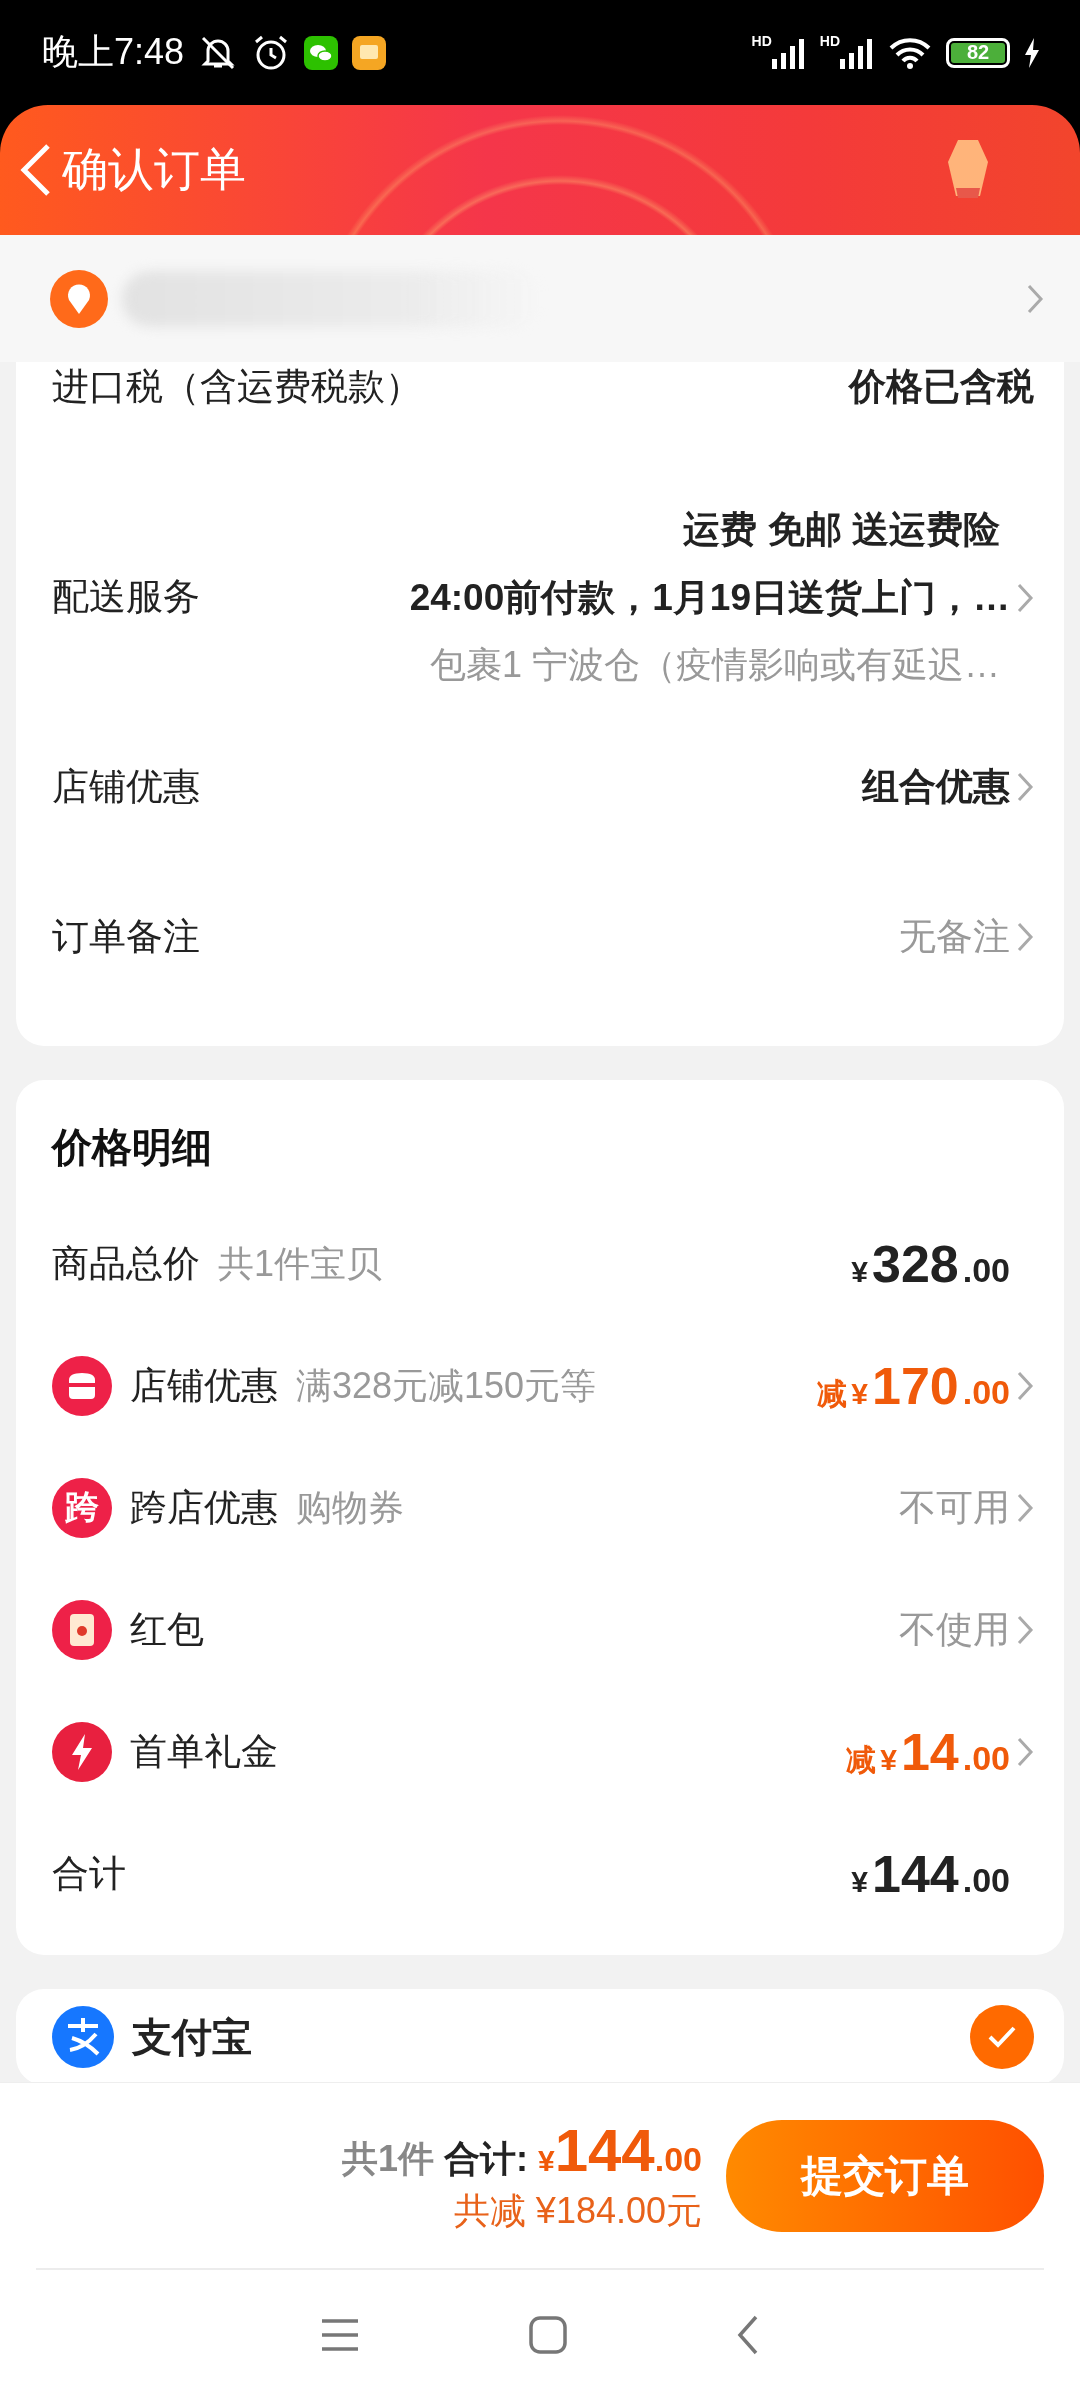 The height and width of the screenshot is (2400, 1080). Describe the element at coordinates (192, 2037) in the screenshot. I see `payment-label: 支付宝` at that location.